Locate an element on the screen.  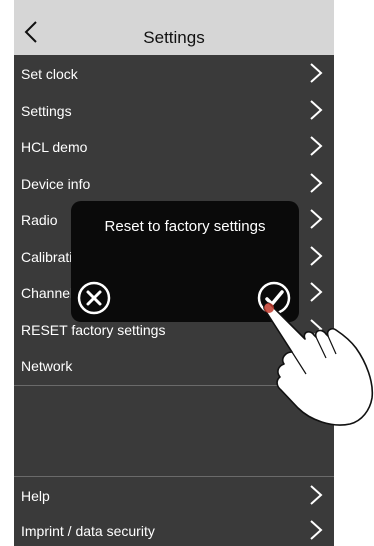
menu-item-label: Imprint / data security is located at coordinates (88, 530).